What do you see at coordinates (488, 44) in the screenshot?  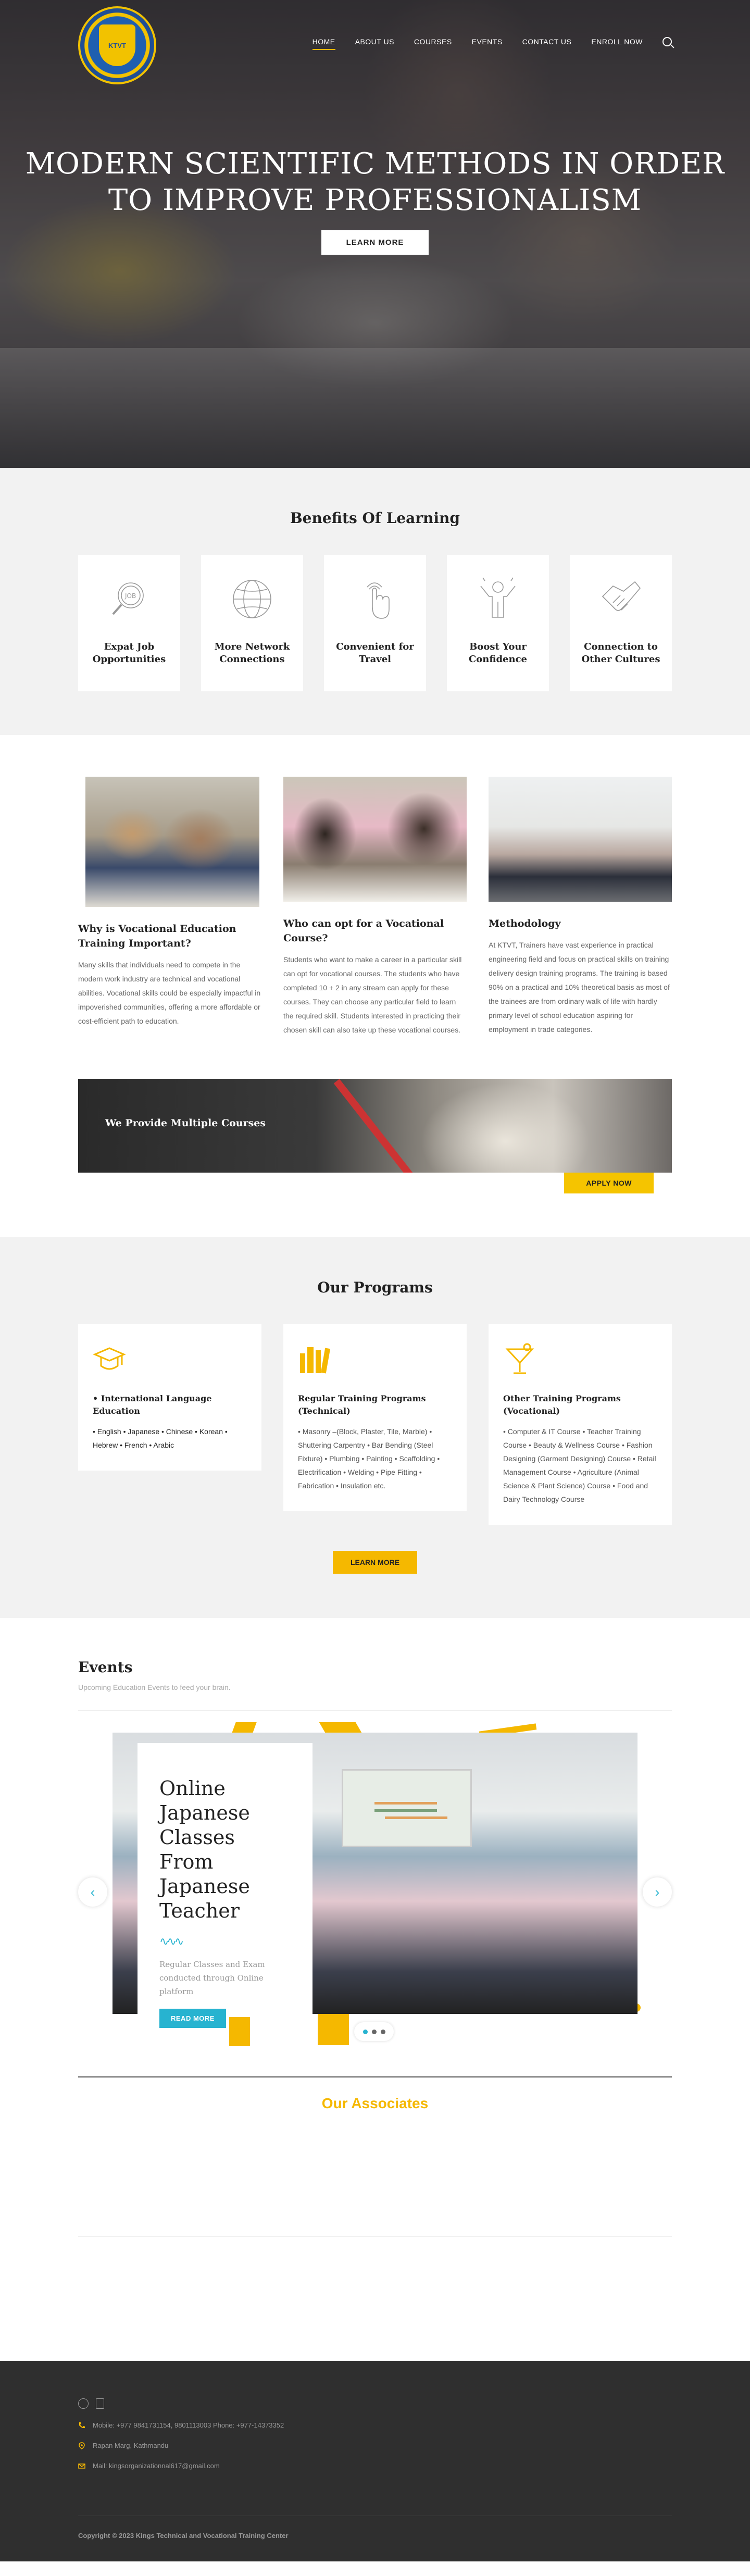 I see `nav-events: EVENTS` at bounding box center [488, 44].